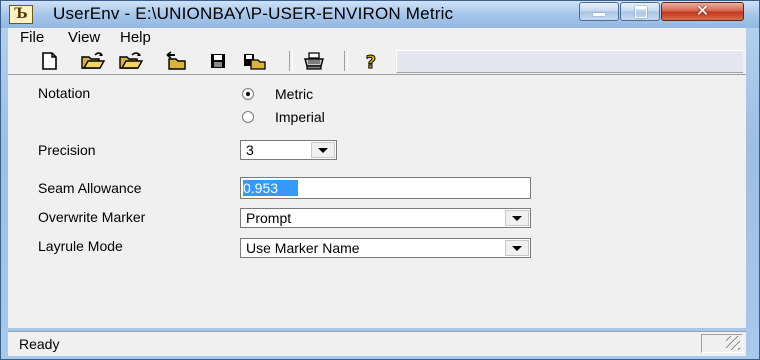  I want to click on overwrite-marker-select: Prompt, so click(385, 218).